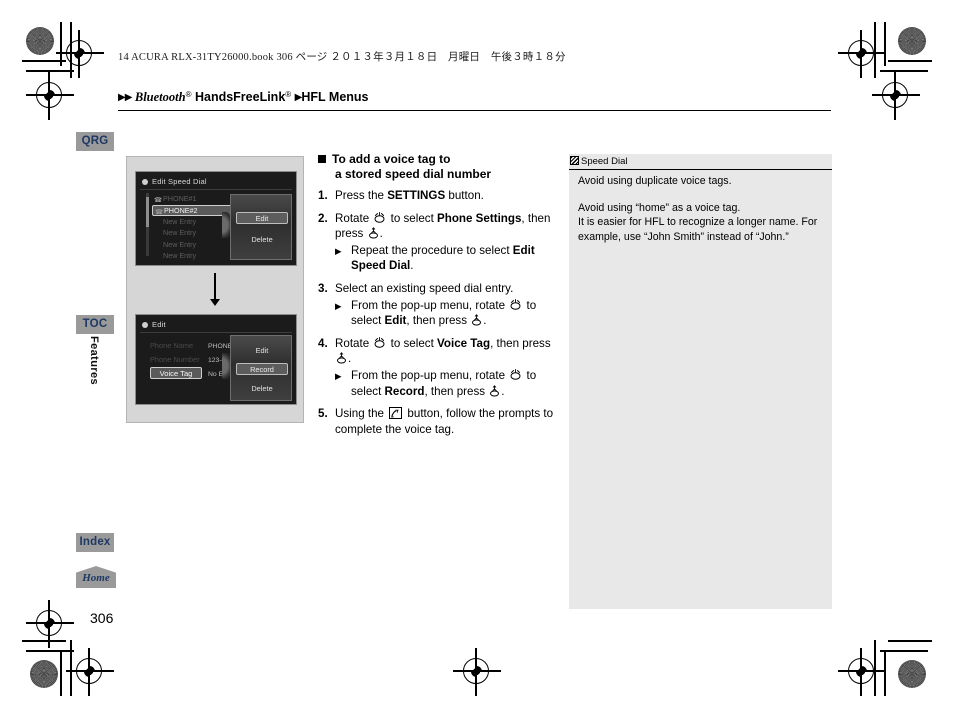 Image resolution: width=954 pixels, height=718 pixels. Describe the element at coordinates (464, 343) in the screenshot. I see `step-bold-voice-tag: Voice Tag` at that location.